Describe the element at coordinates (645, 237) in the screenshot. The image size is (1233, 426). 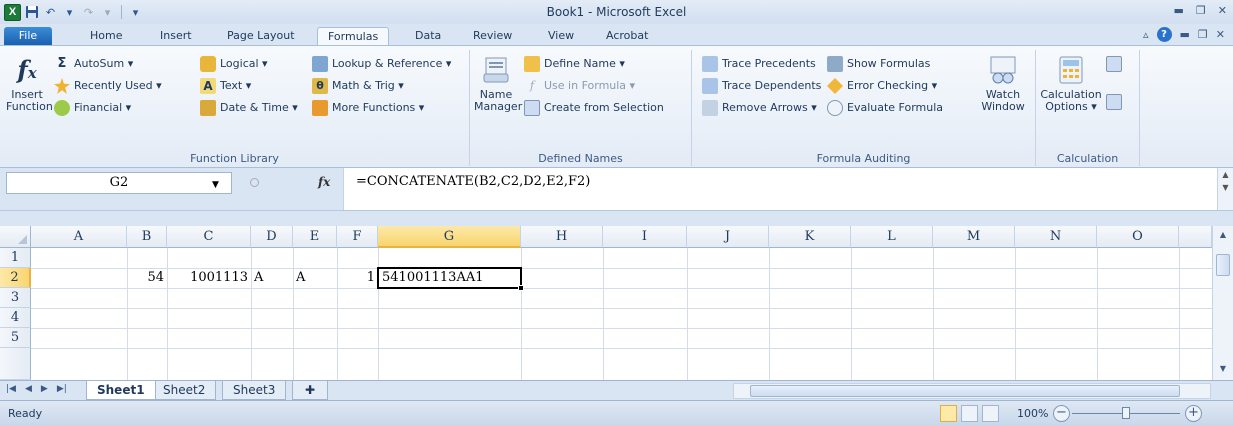
I see `column-header-i: I` at that location.